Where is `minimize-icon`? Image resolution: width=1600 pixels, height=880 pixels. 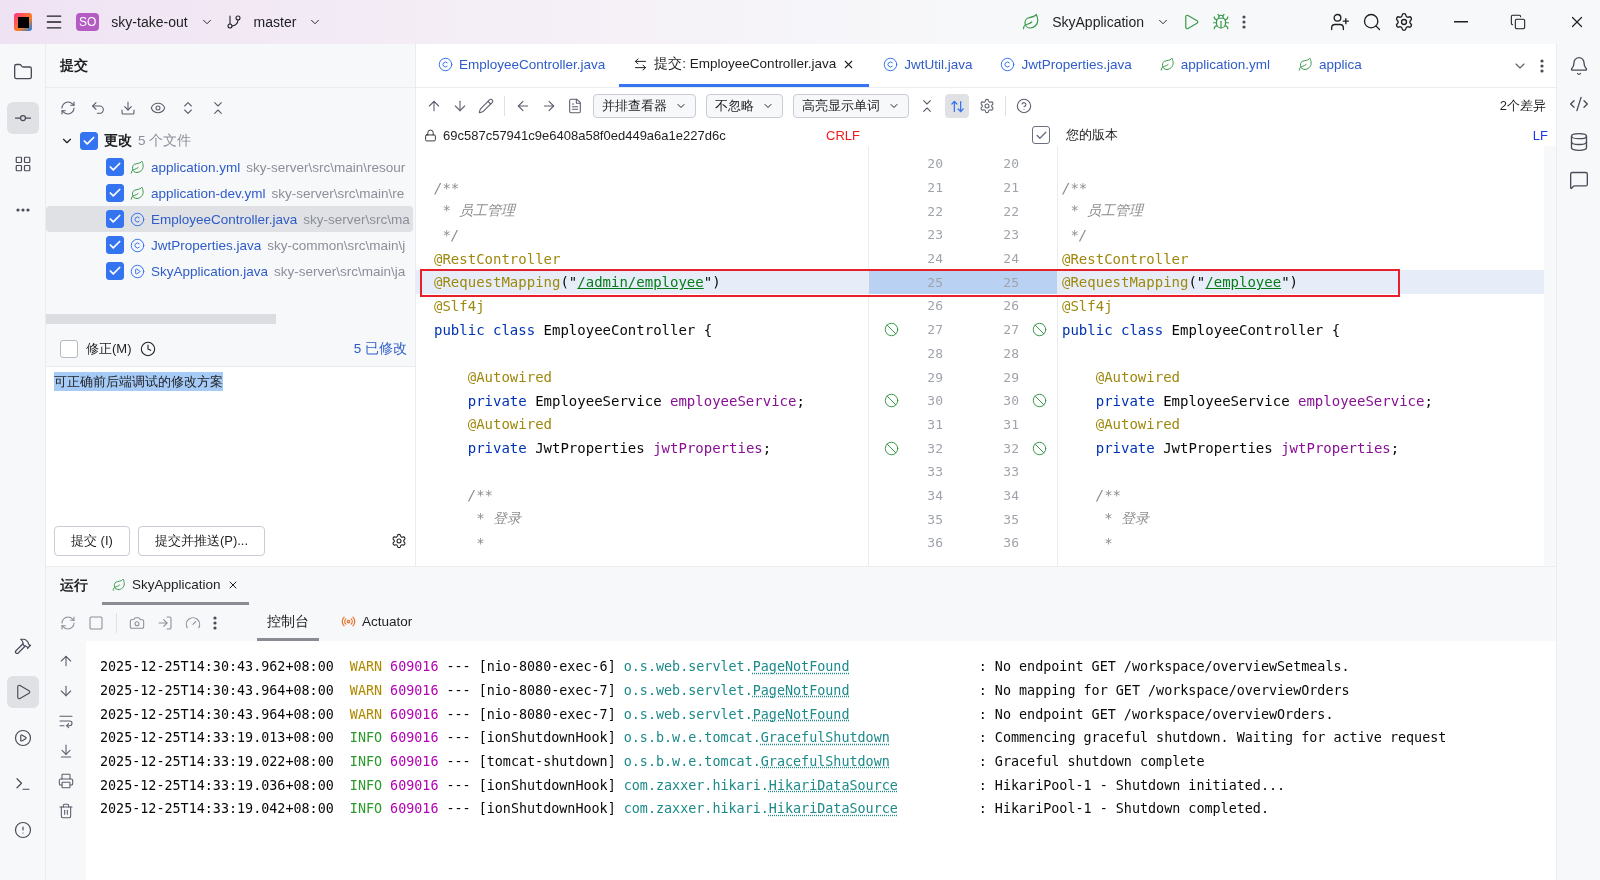
minimize-icon is located at coordinates (1461, 22).